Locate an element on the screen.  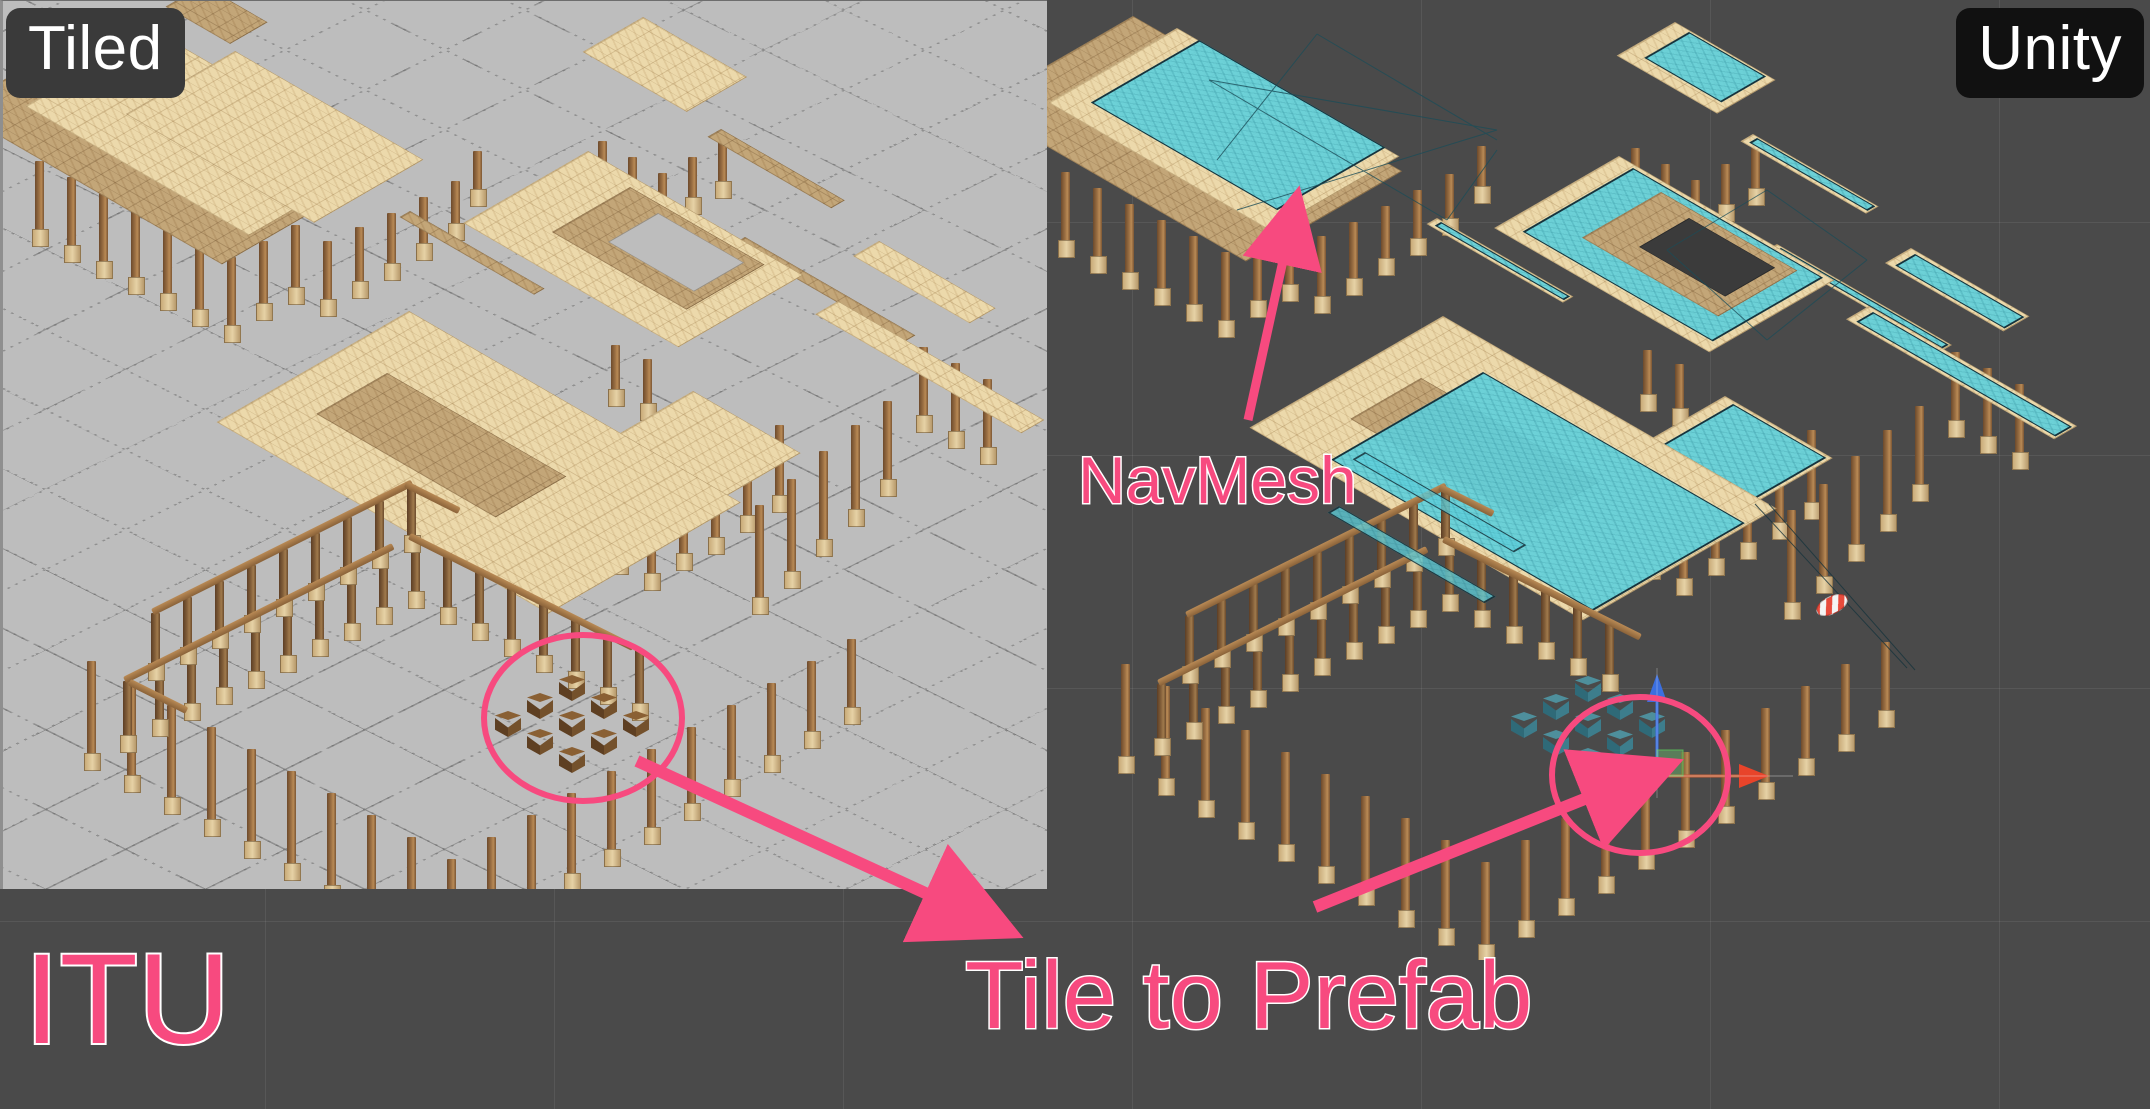
tiled-label-text: Tiled is located at coordinates (95, 48).